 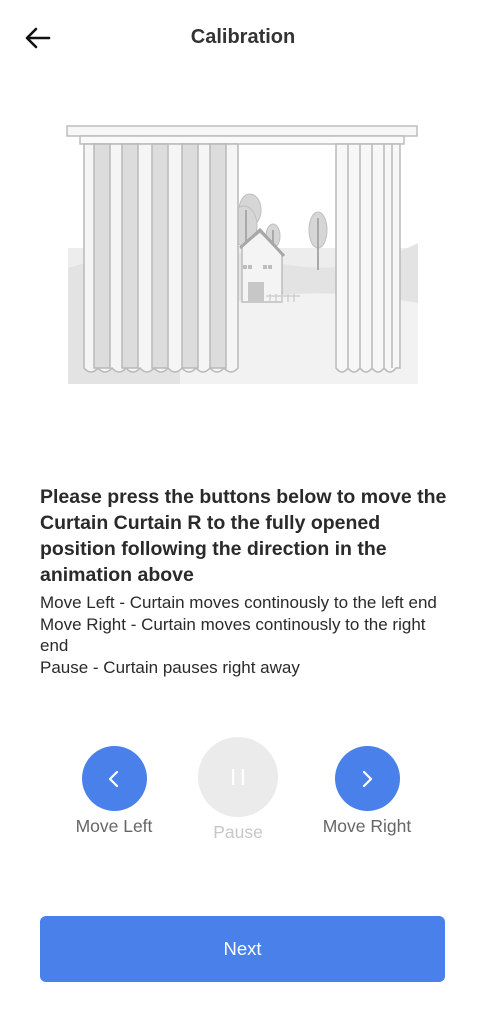 I want to click on pause-icon, so click(x=238, y=777).